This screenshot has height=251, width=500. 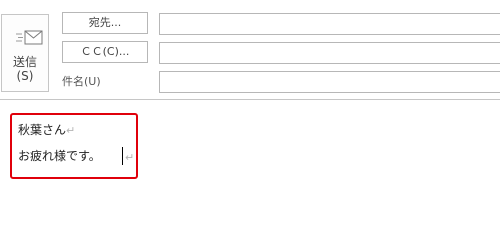 I want to click on send-envelope-icon, so click(x=29, y=37).